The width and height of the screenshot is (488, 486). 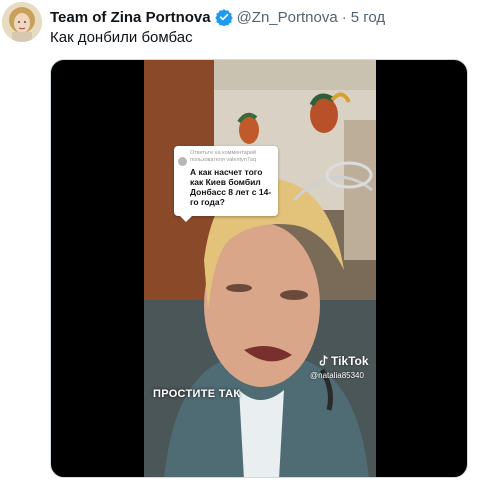 I want to click on tiktok-logo-icon, so click(x=323, y=361).